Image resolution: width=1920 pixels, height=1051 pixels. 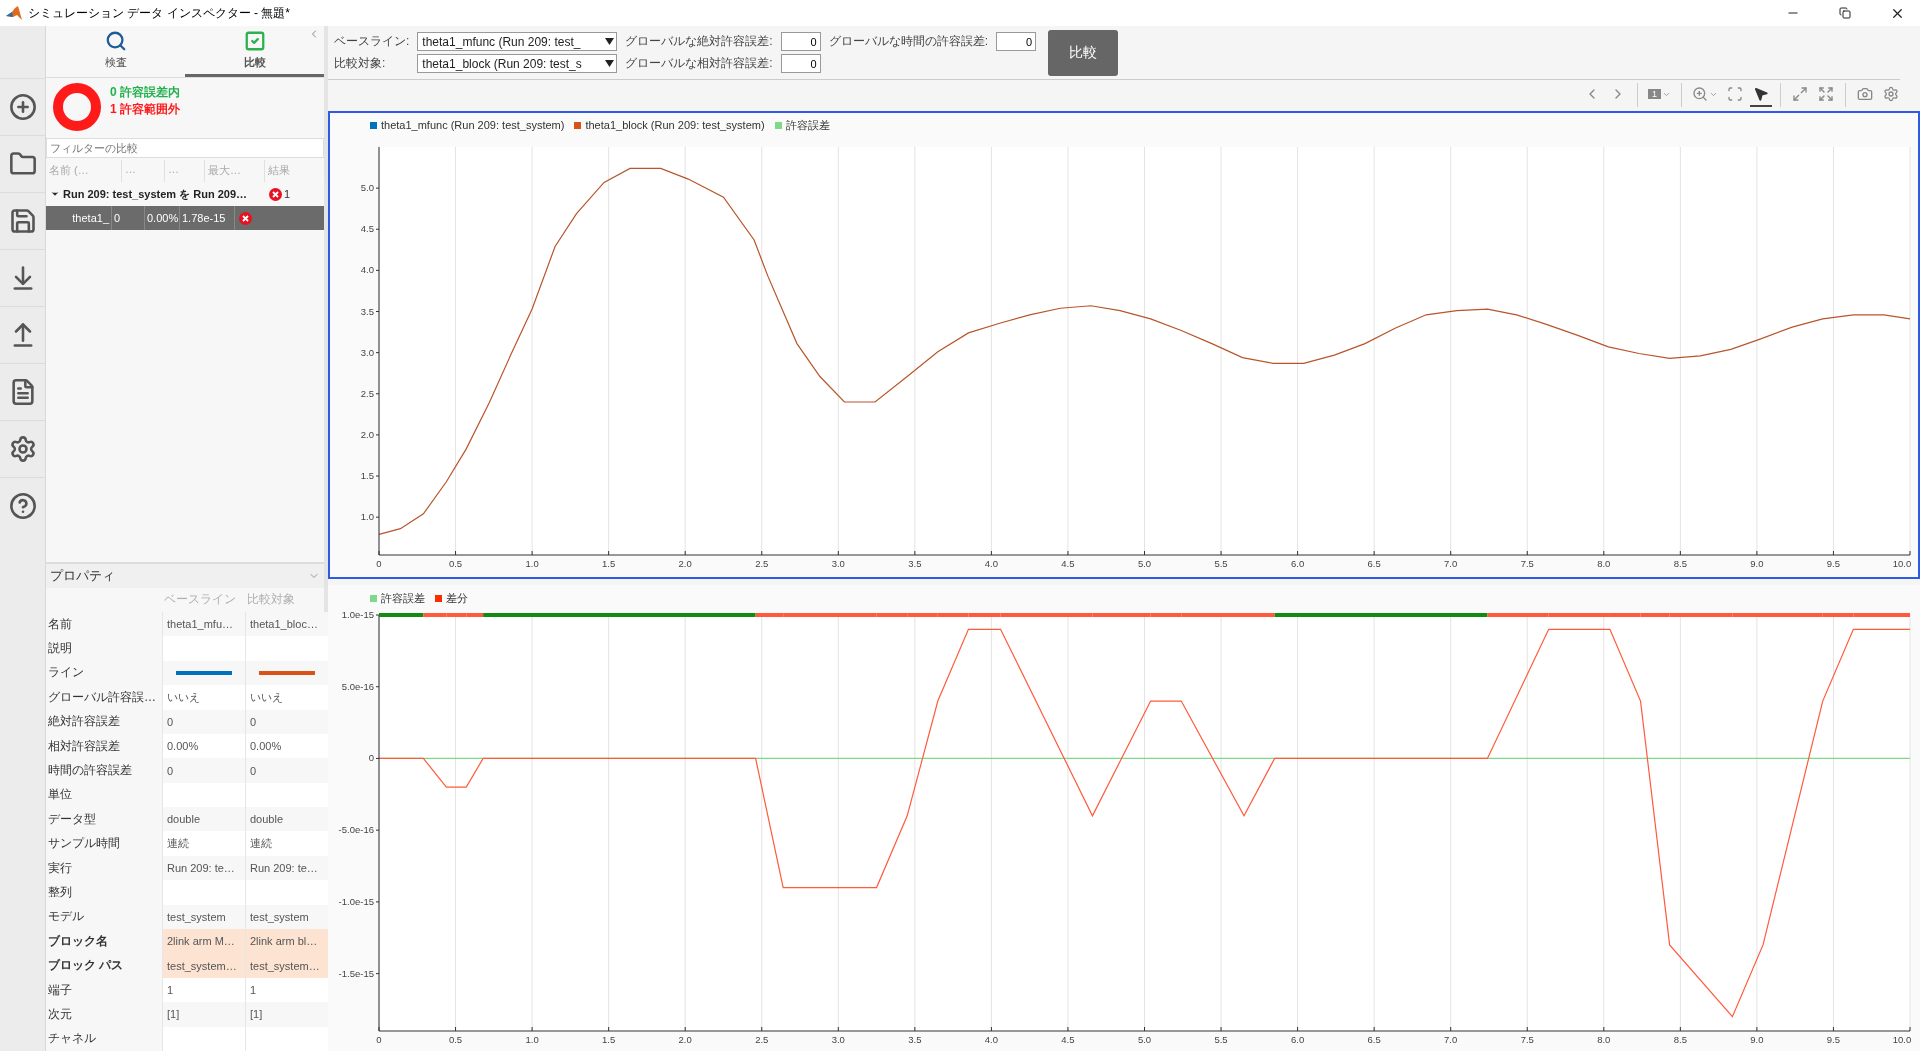 What do you see at coordinates (838, 1039) in the screenshot?
I see `x-tick-label: 3.0` at bounding box center [838, 1039].